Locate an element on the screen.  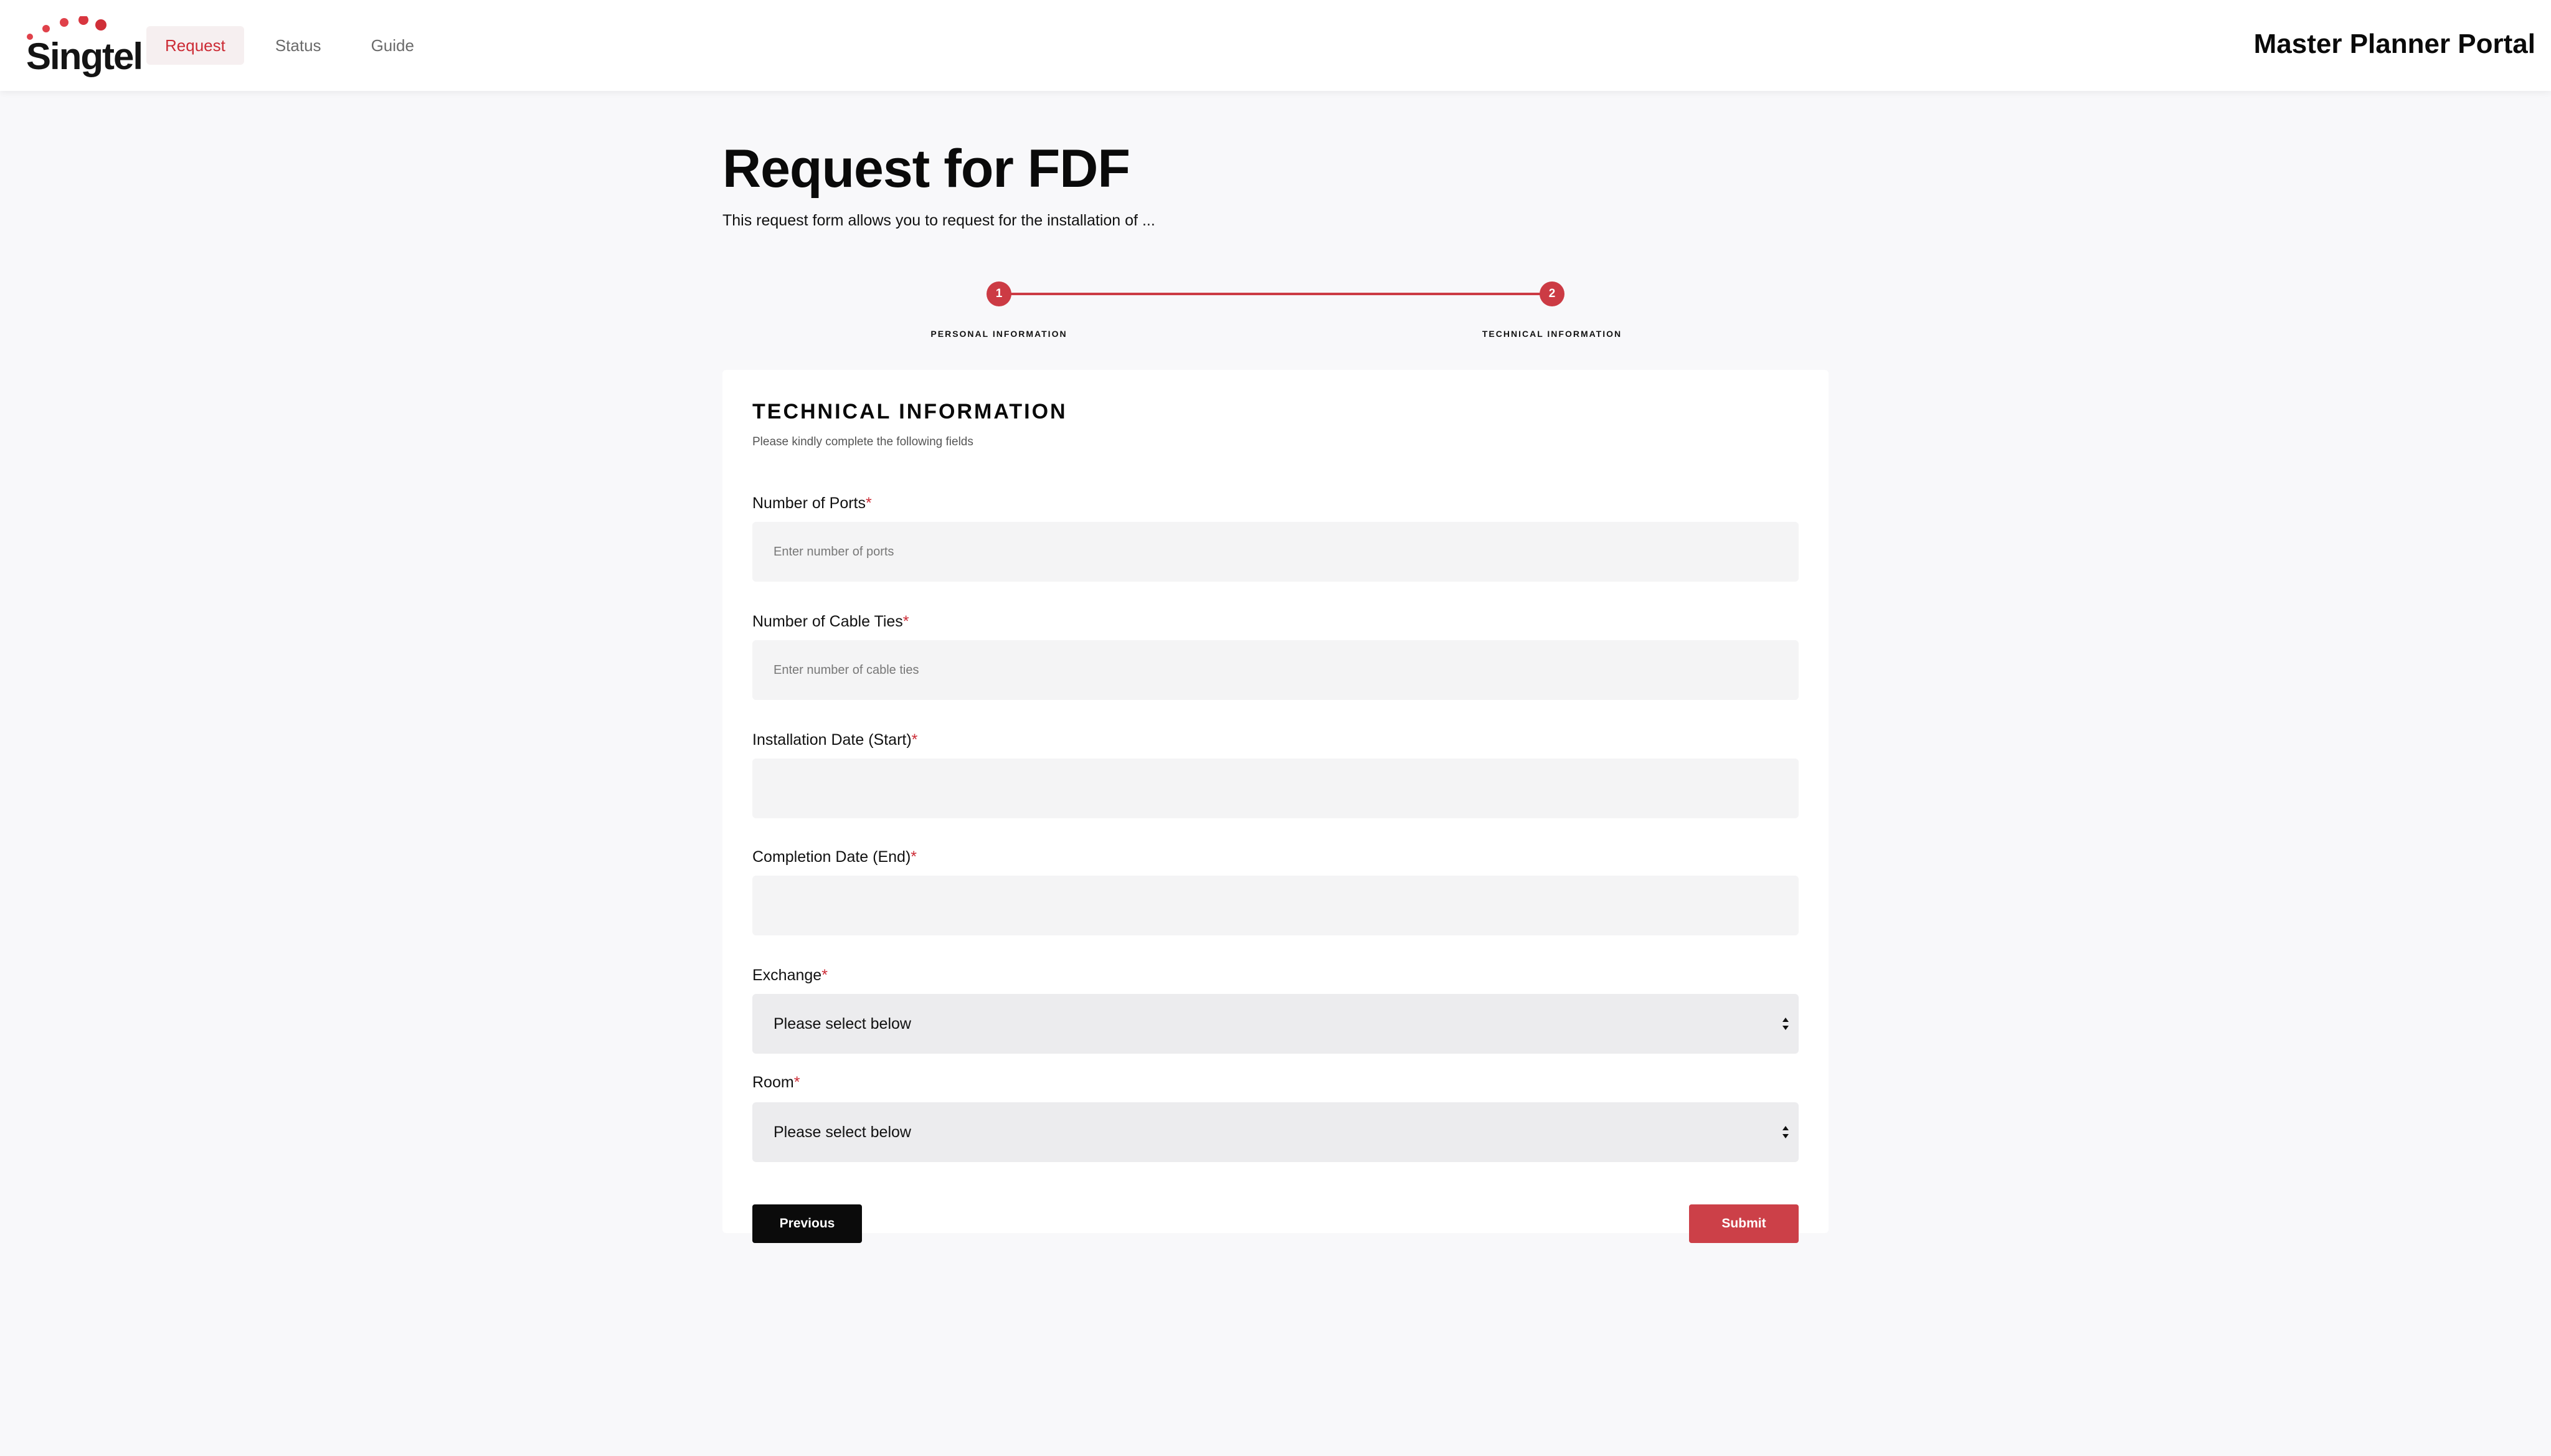
ports-label: Number of Ports* is located at coordinates (812, 503).